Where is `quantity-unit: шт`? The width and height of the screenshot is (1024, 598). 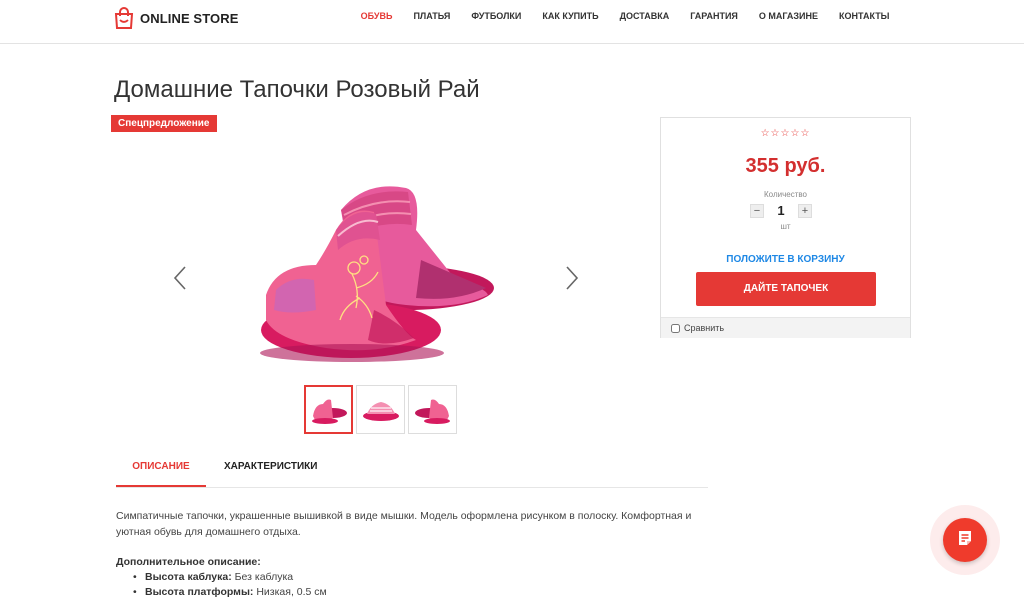 quantity-unit: шт is located at coordinates (785, 226).